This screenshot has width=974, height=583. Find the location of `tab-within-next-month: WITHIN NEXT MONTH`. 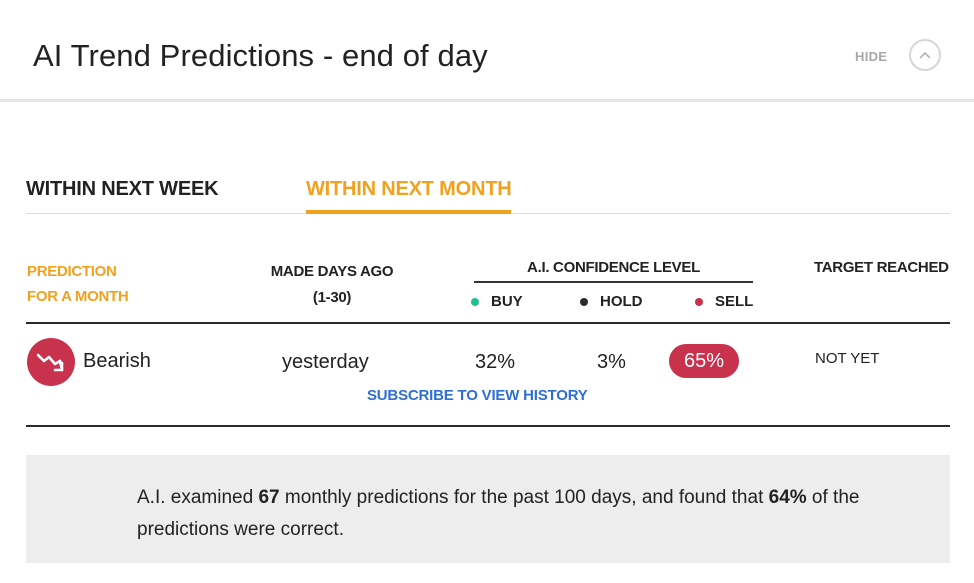

tab-within-next-month: WITHIN NEXT MONTH is located at coordinates (409, 196).